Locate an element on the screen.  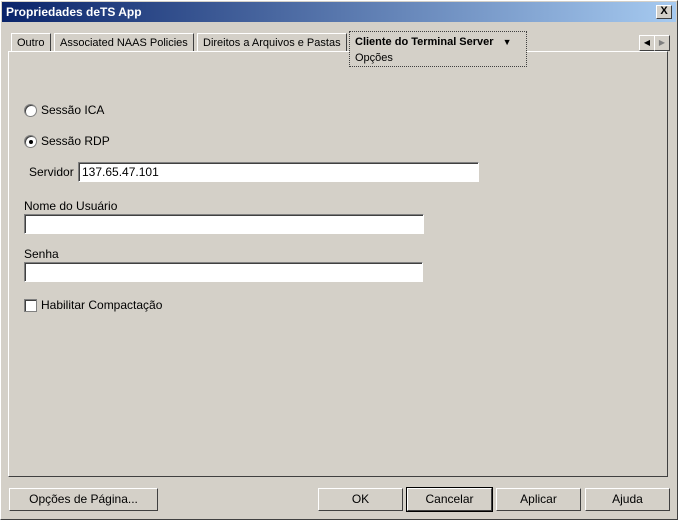
tab-subpage-options: Opções is located at coordinates (438, 58).